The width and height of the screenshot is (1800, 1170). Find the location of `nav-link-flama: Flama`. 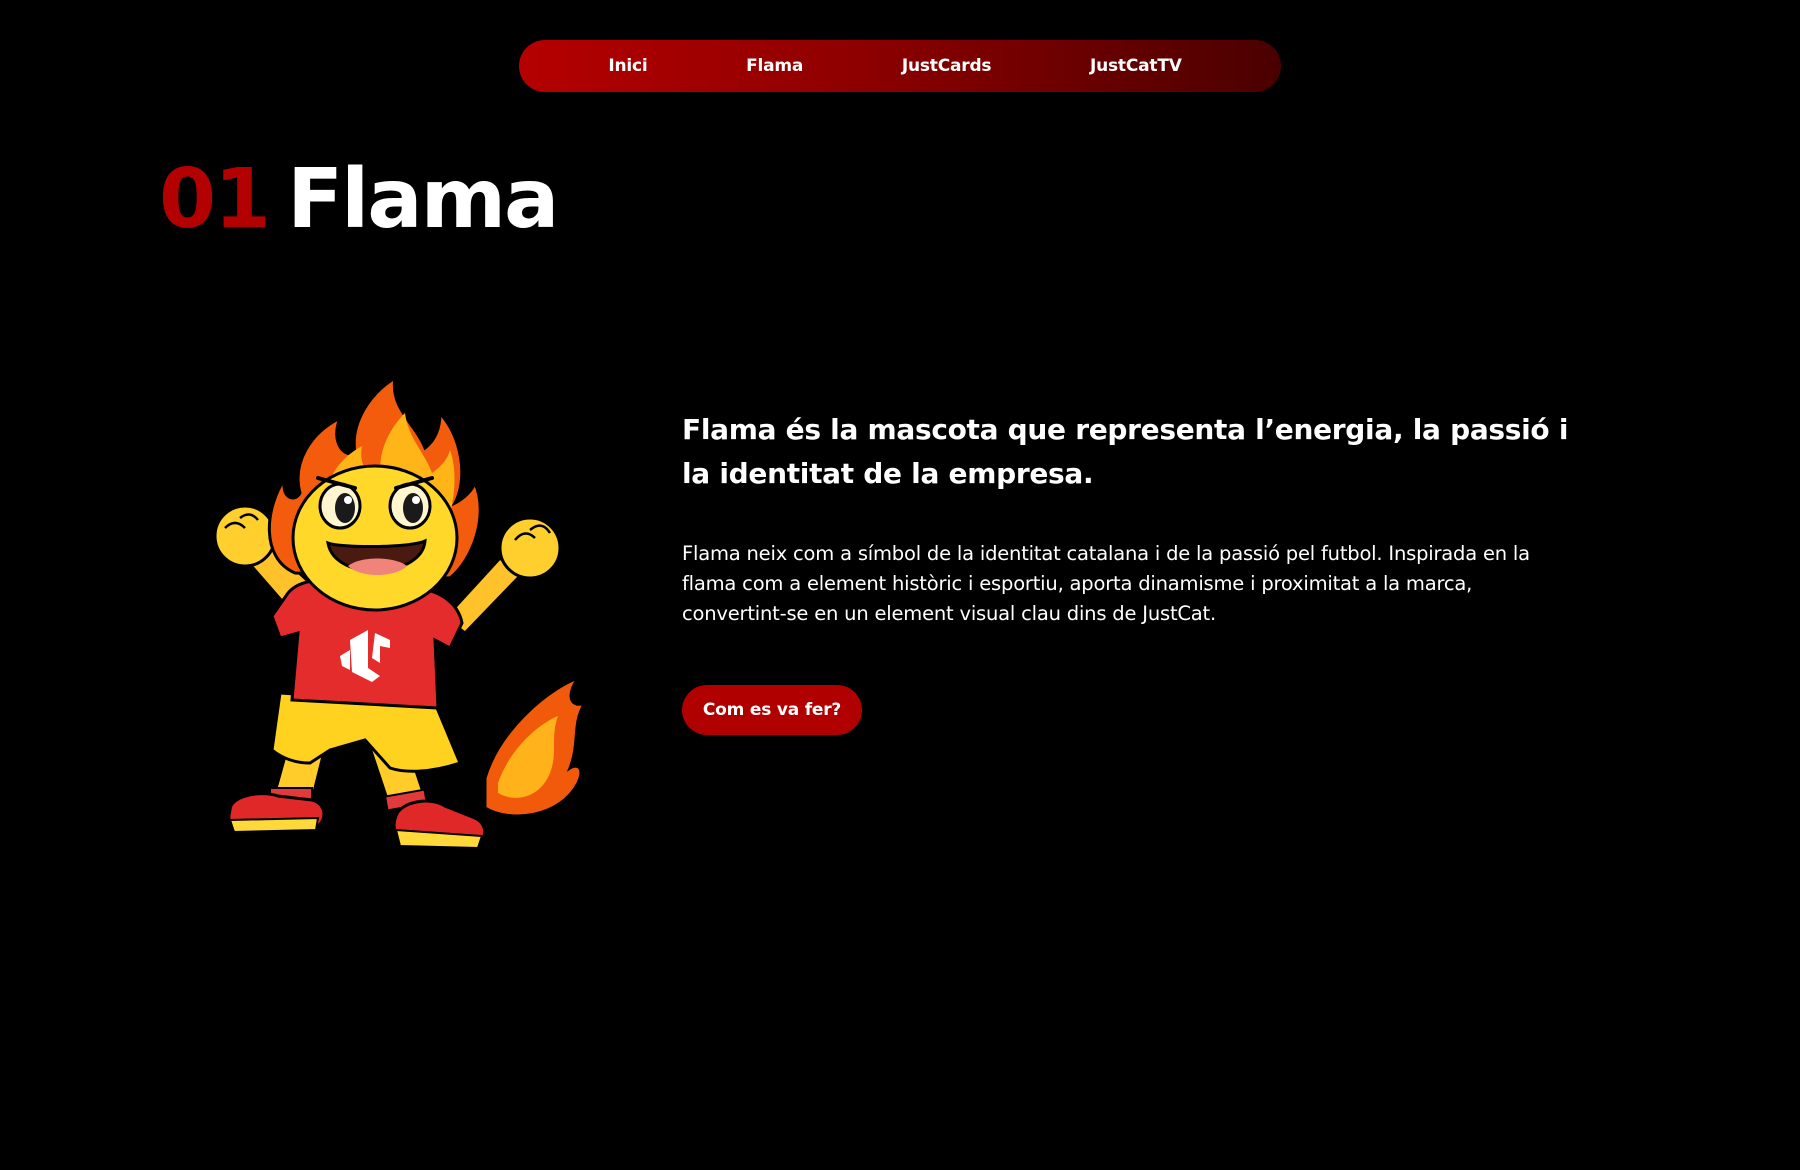

nav-link-flama: Flama is located at coordinates (774, 66).